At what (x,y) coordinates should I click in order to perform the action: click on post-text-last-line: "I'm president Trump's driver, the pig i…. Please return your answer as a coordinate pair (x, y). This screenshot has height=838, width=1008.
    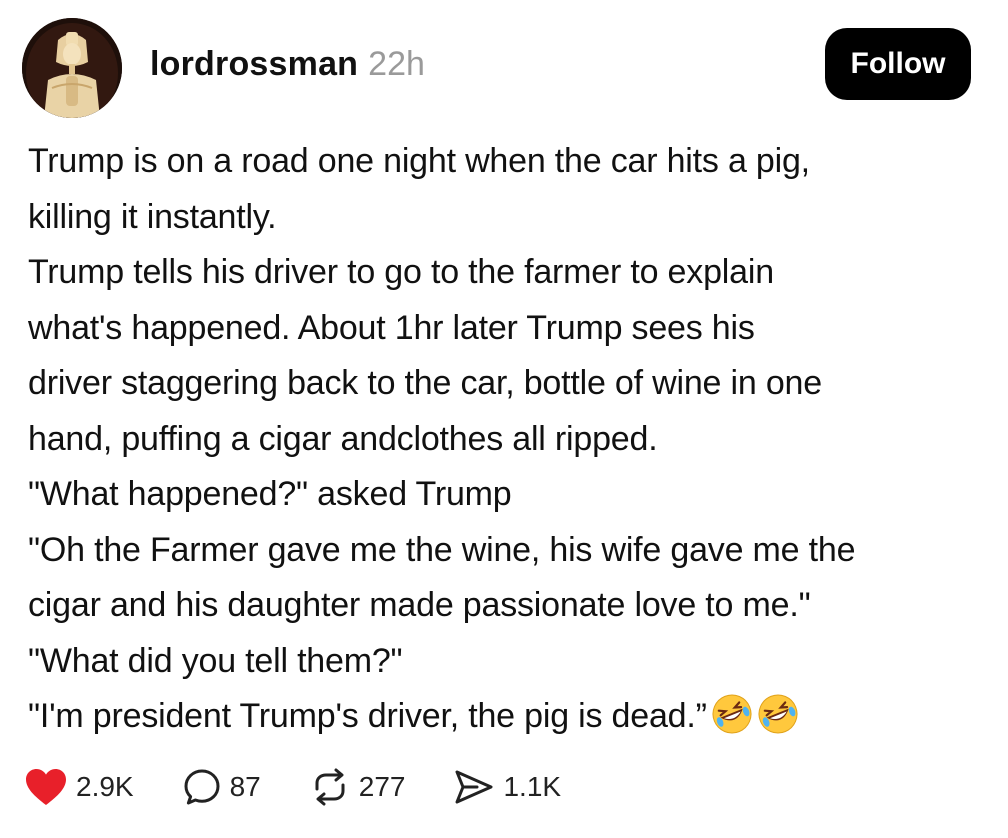
    Looking at the image, I should click on (508, 721).